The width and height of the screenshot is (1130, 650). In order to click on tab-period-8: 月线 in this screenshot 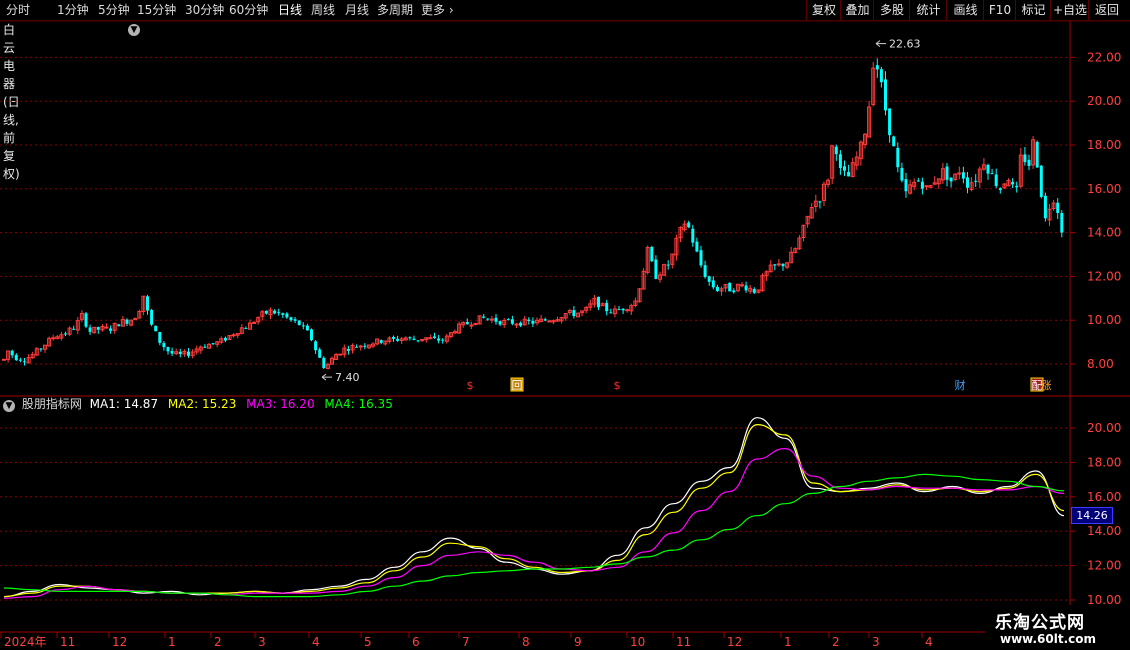, I will do `click(357, 10)`.